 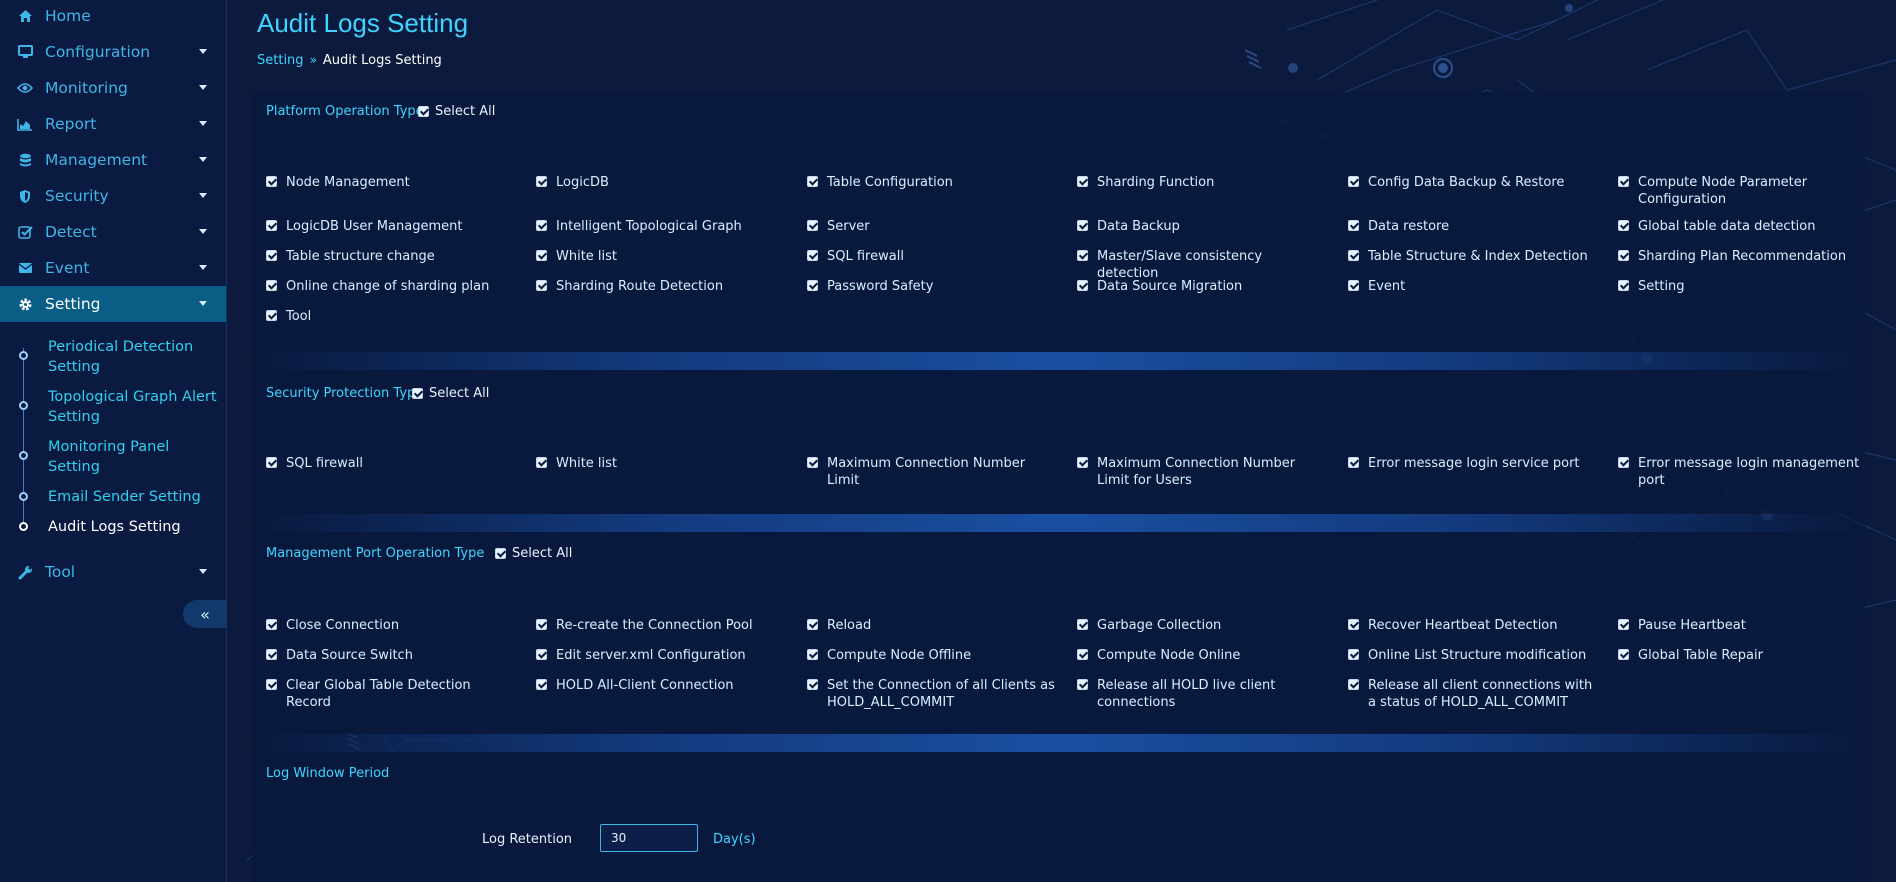 I want to click on option-label: Event, so click(x=1387, y=286).